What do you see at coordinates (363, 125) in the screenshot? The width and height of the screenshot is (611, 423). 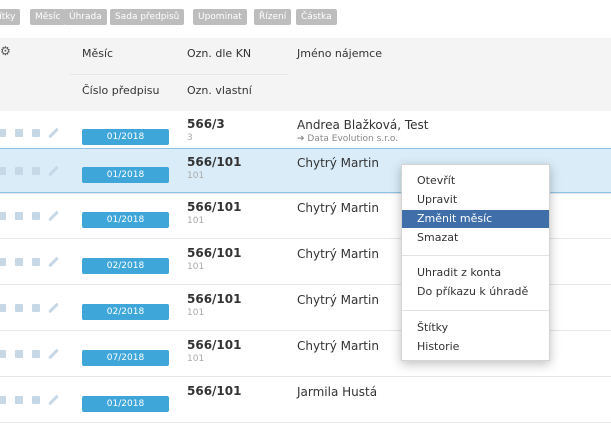 I see `tenant-name: Andrea Blažková, Test` at bounding box center [363, 125].